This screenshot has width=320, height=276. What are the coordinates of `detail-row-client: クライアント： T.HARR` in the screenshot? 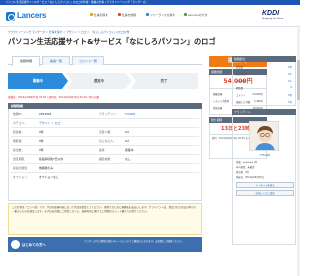 It's located at (117, 114).